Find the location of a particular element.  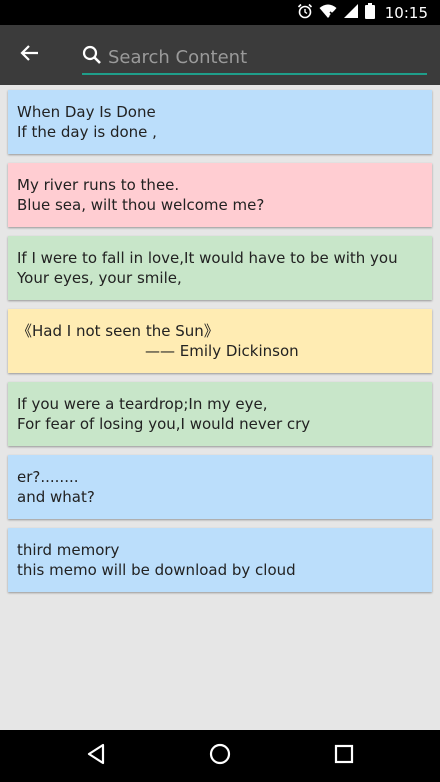

nav-recents-button is located at coordinates (344, 756).